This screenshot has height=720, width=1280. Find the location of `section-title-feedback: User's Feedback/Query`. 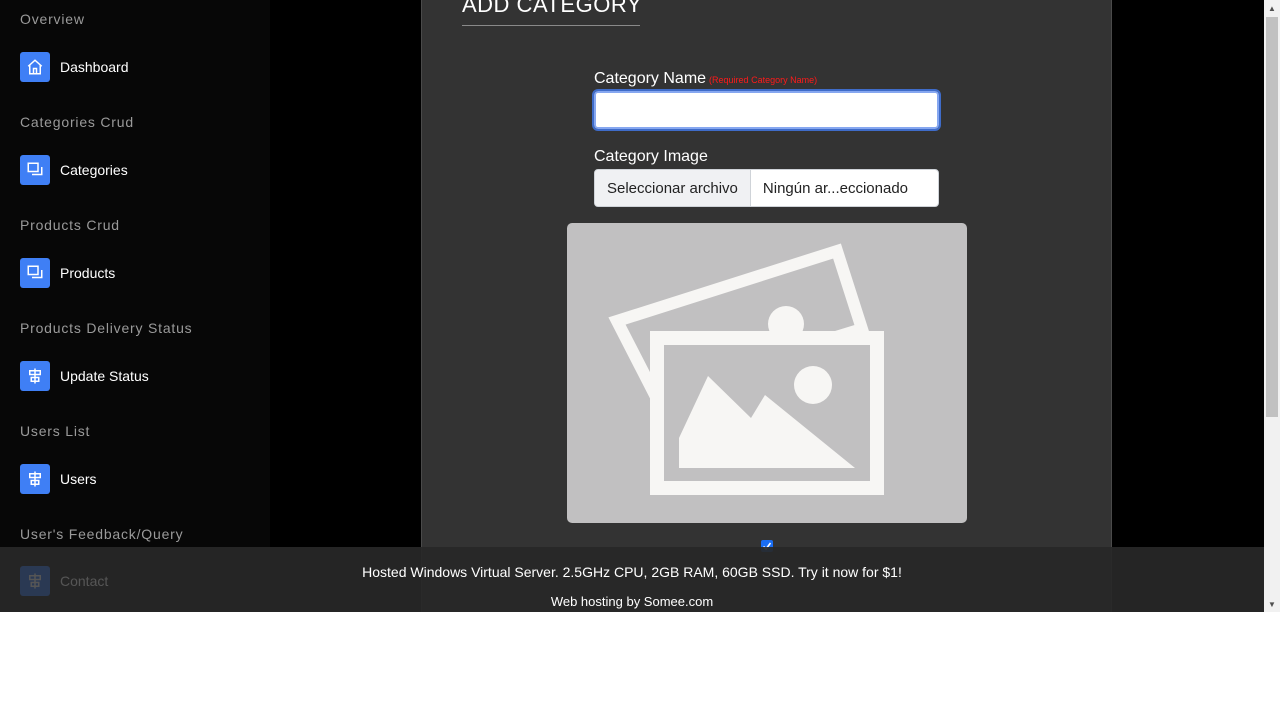

section-title-feedback: User's Feedback/Query is located at coordinates (102, 534).